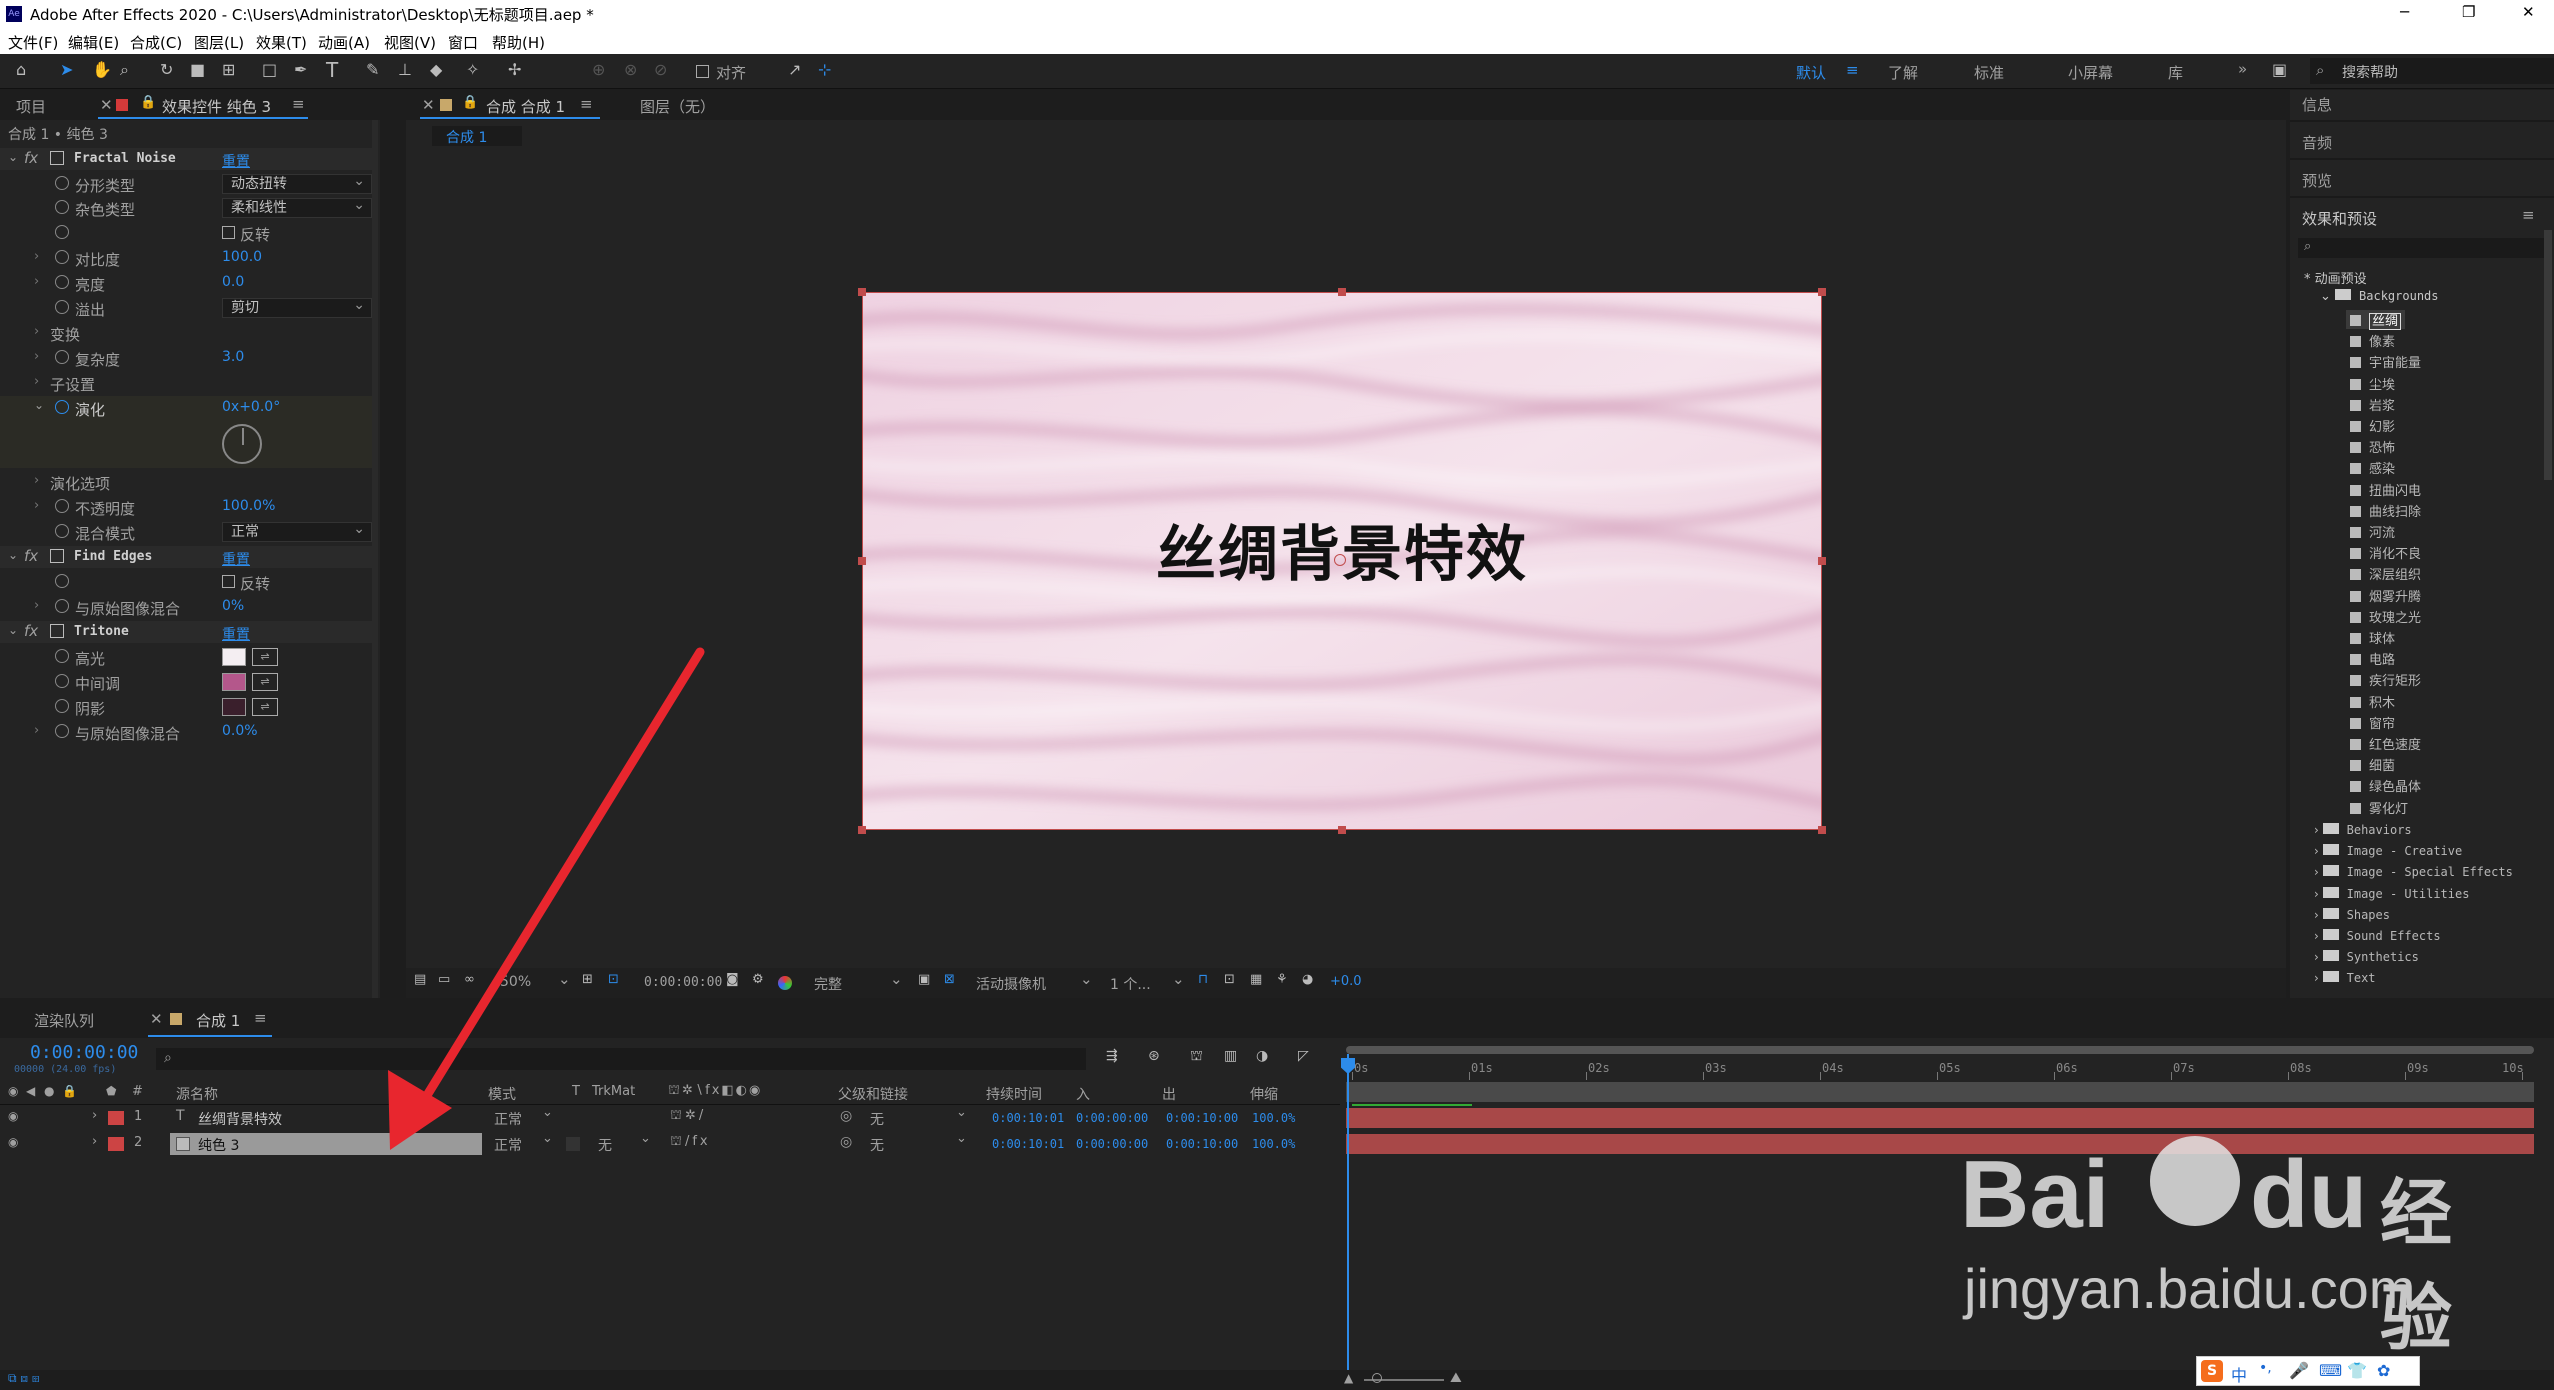 The width and height of the screenshot is (2554, 1390). I want to click on left-panel-scrollbar, so click(375, 559).